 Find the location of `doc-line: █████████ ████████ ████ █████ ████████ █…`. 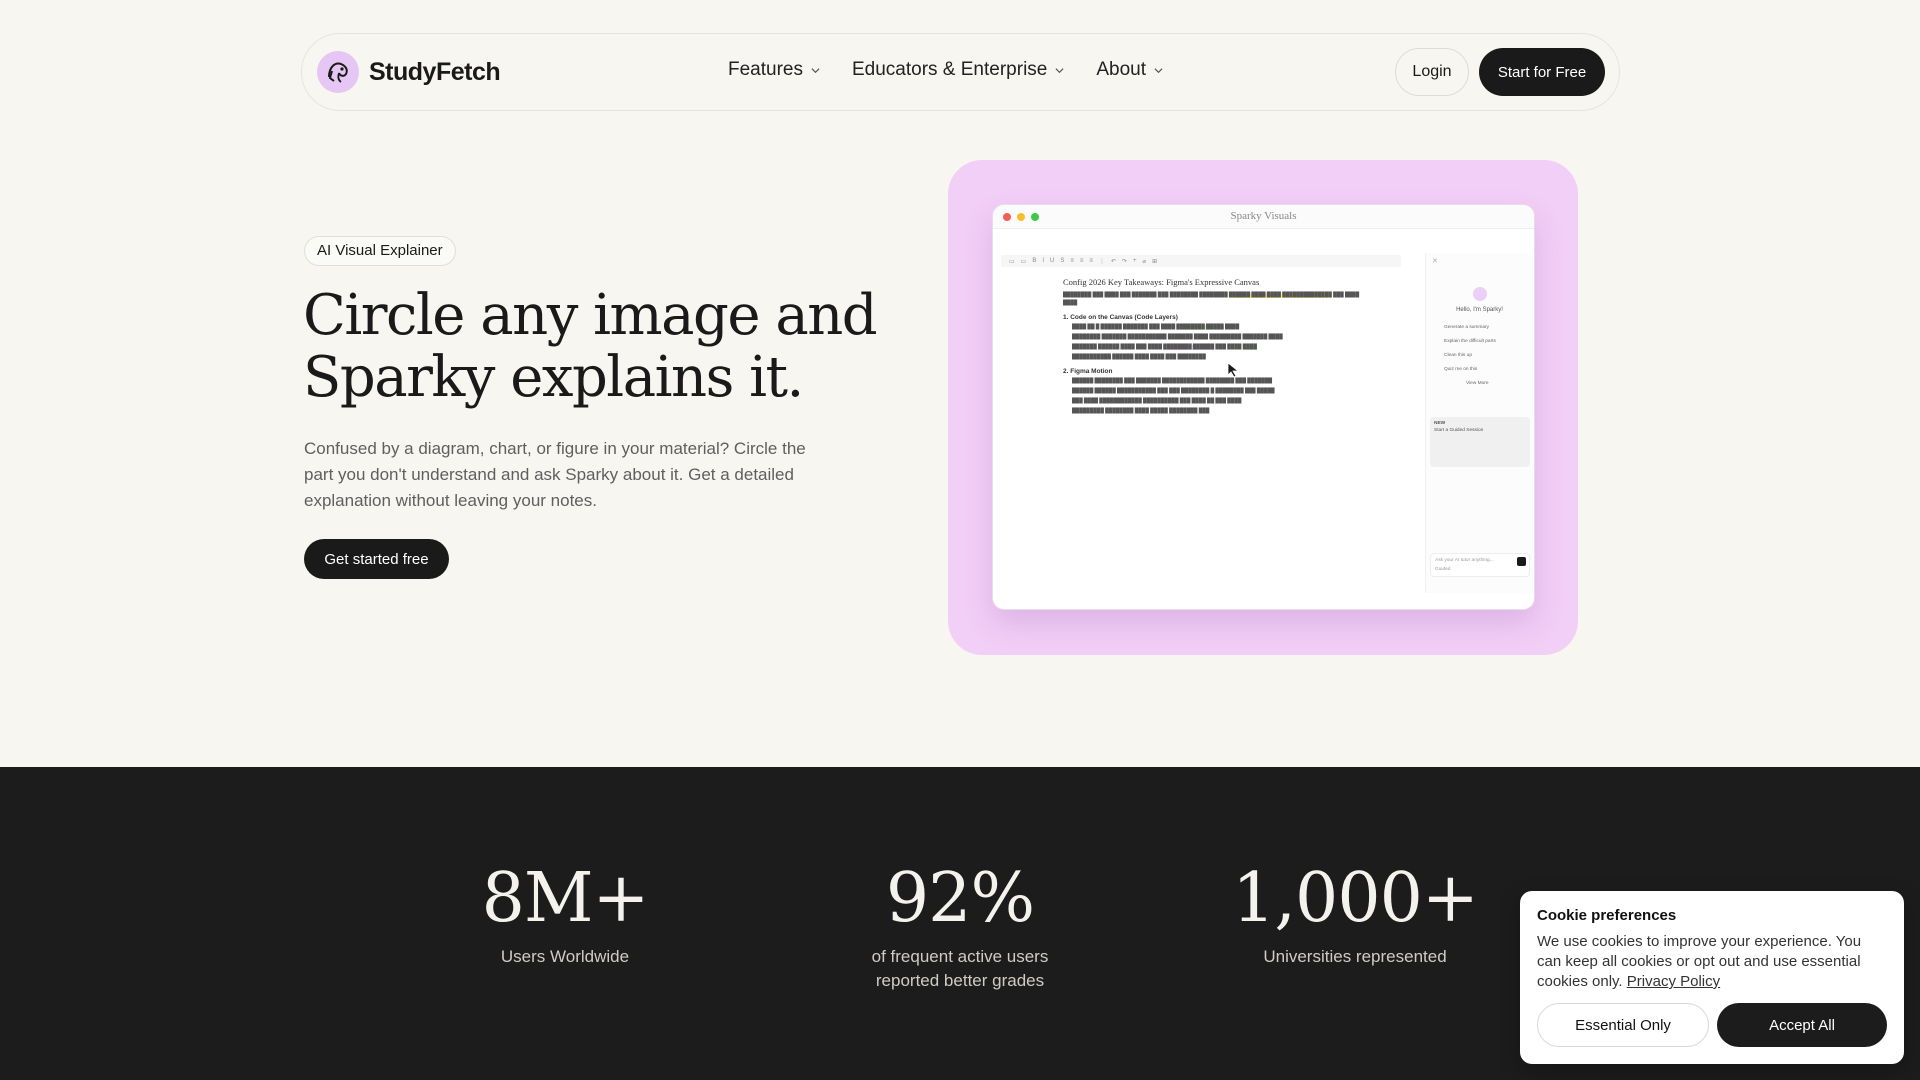

doc-line: █████████ ████████ ████ █████ ████████ █… is located at coordinates (1141, 411).